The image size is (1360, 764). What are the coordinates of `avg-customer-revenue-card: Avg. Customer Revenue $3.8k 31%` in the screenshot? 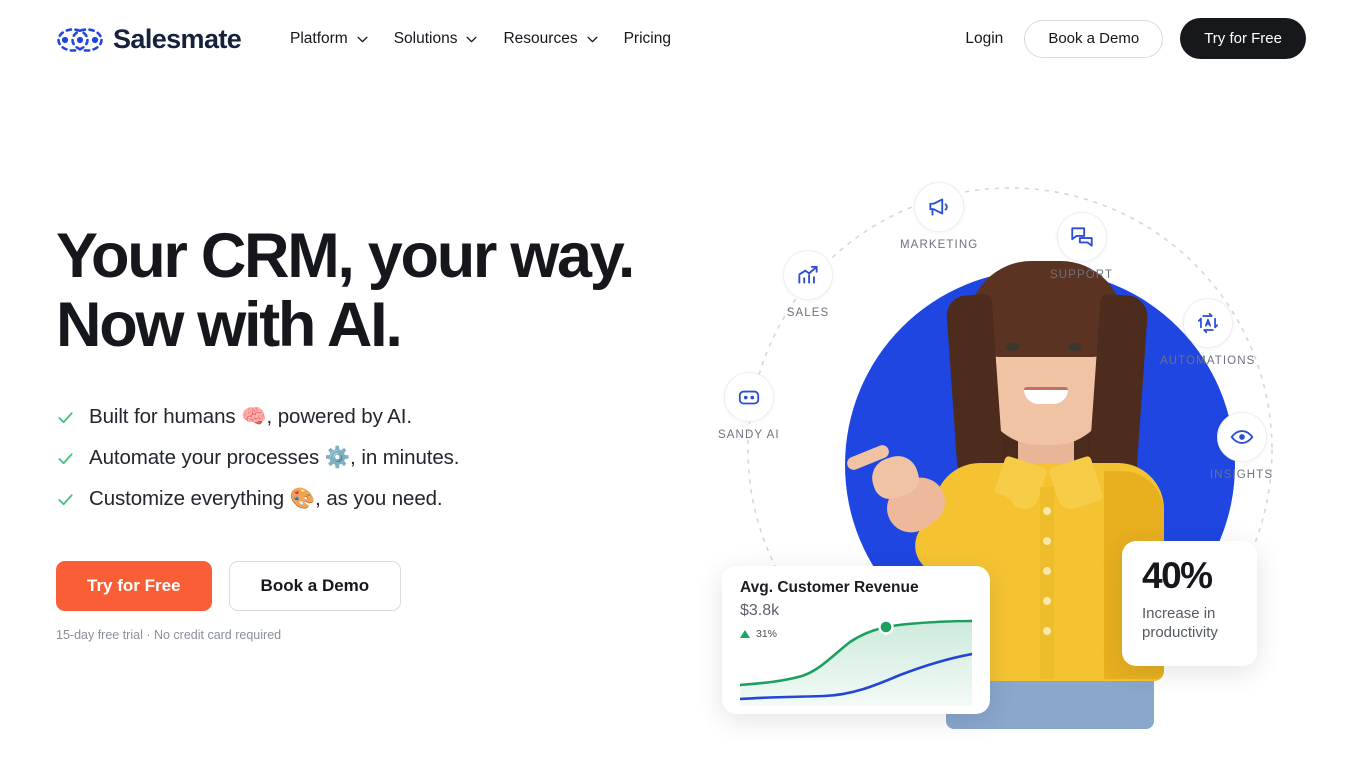 It's located at (856, 640).